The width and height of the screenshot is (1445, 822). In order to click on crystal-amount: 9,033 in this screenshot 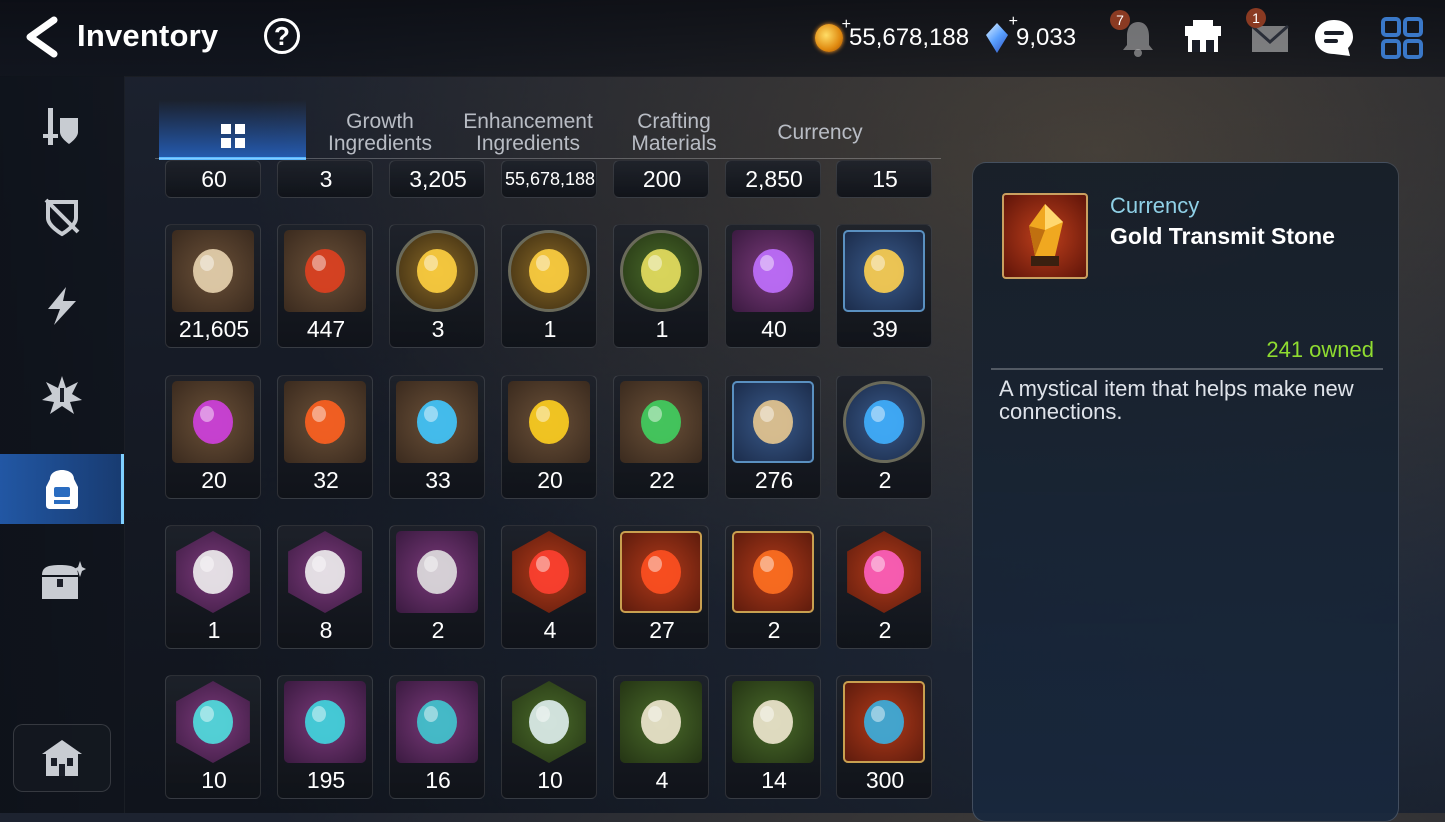, I will do `click(1046, 37)`.